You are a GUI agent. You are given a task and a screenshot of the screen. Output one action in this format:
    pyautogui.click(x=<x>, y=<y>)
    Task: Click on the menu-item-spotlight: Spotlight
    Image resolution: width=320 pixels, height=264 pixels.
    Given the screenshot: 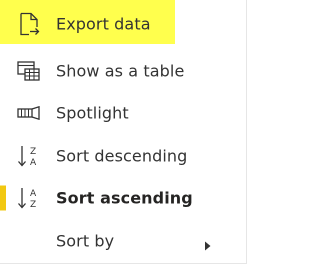 What is the action you would take?
    pyautogui.click(x=123, y=113)
    